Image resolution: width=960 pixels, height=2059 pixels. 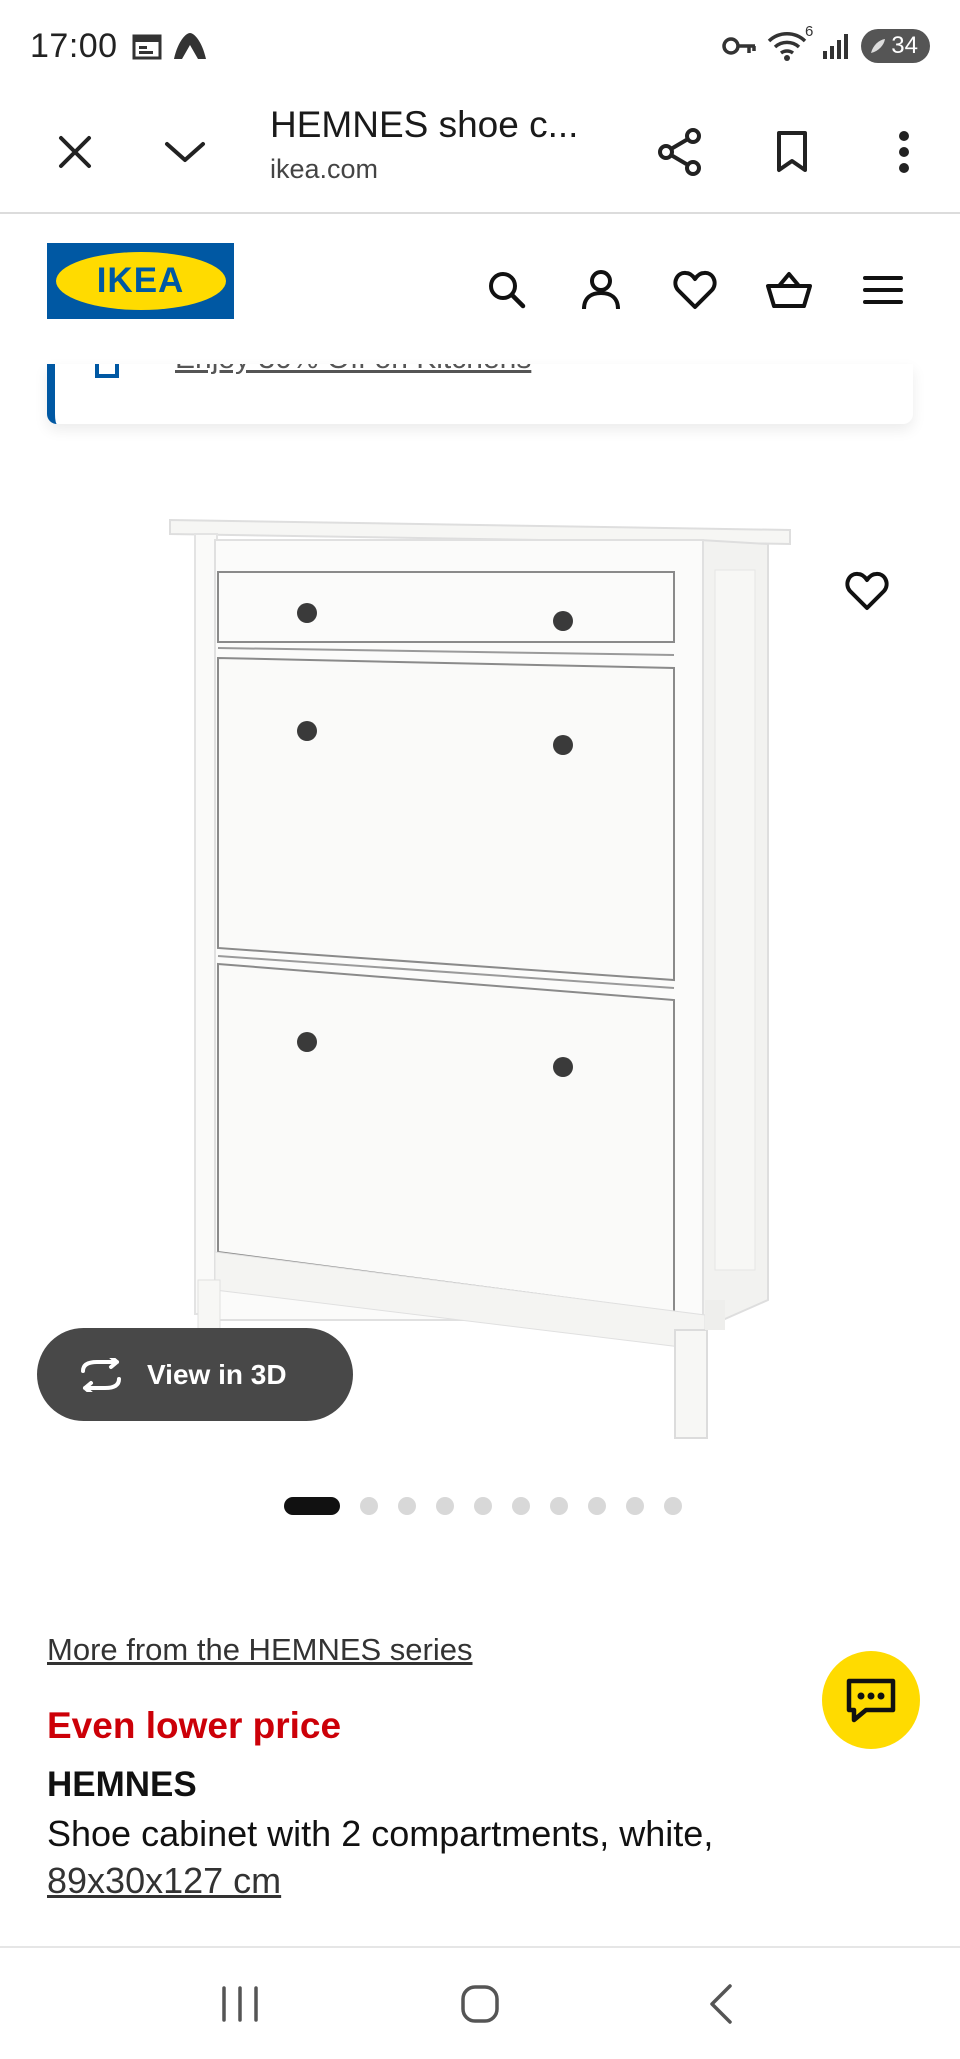 What do you see at coordinates (790, 43) in the screenshot?
I see `wifi-icon: 6` at bounding box center [790, 43].